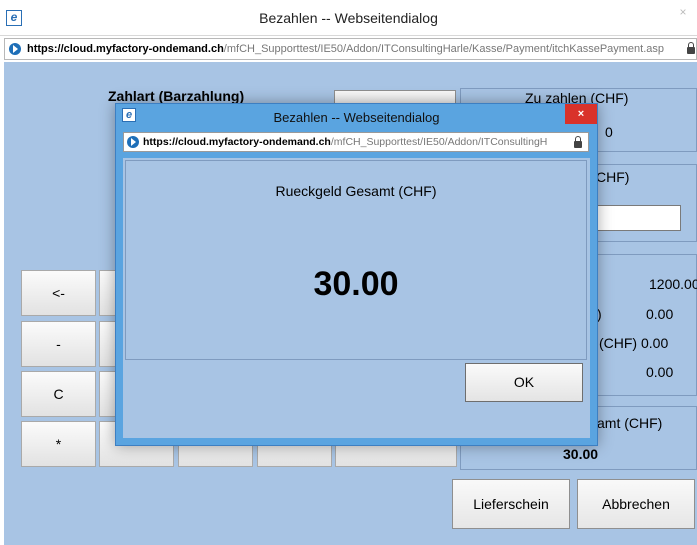 The image size is (697, 545). I want to click on inner-titlebar: e Bezahlen -- Webseitendialog ×, so click(356, 117).